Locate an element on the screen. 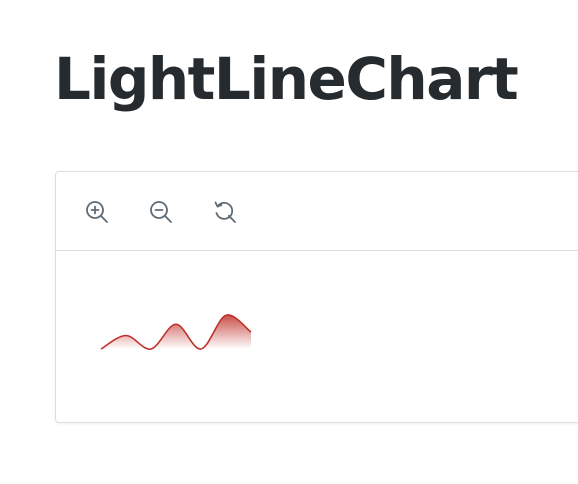 This screenshot has width=578, height=484. reset-icon is located at coordinates (225, 212).